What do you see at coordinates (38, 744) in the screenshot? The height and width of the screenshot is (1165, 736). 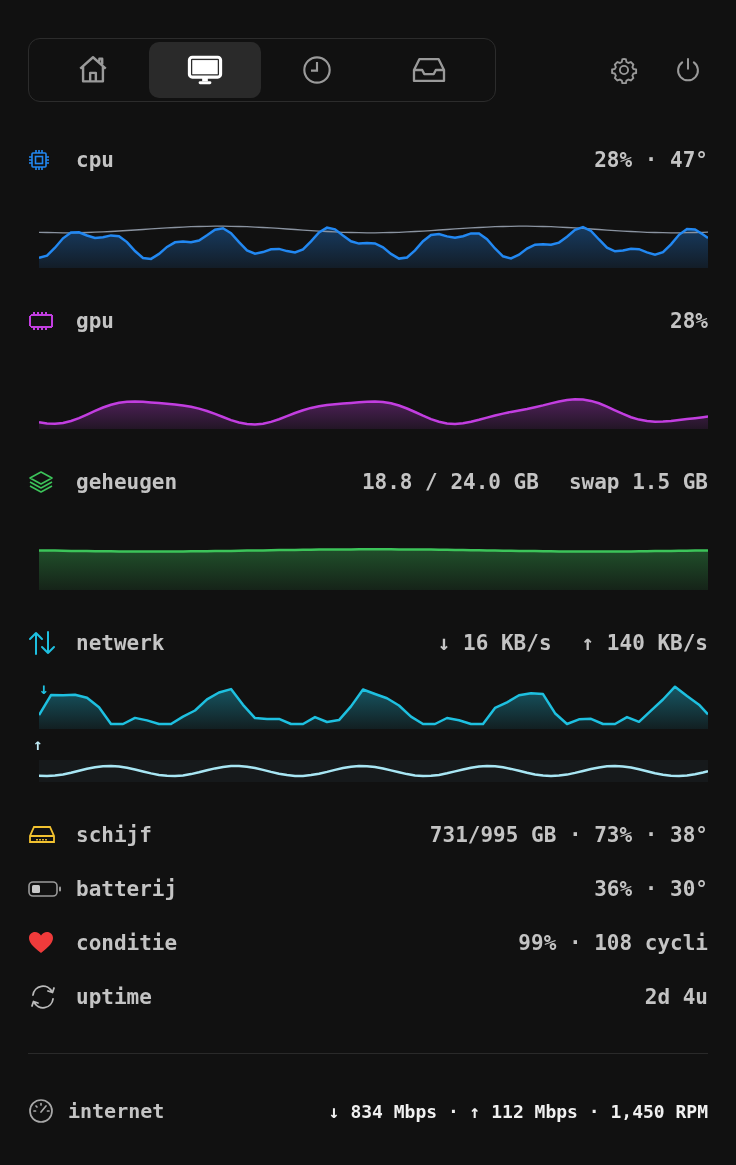 I see `upload-marker: ↑` at bounding box center [38, 744].